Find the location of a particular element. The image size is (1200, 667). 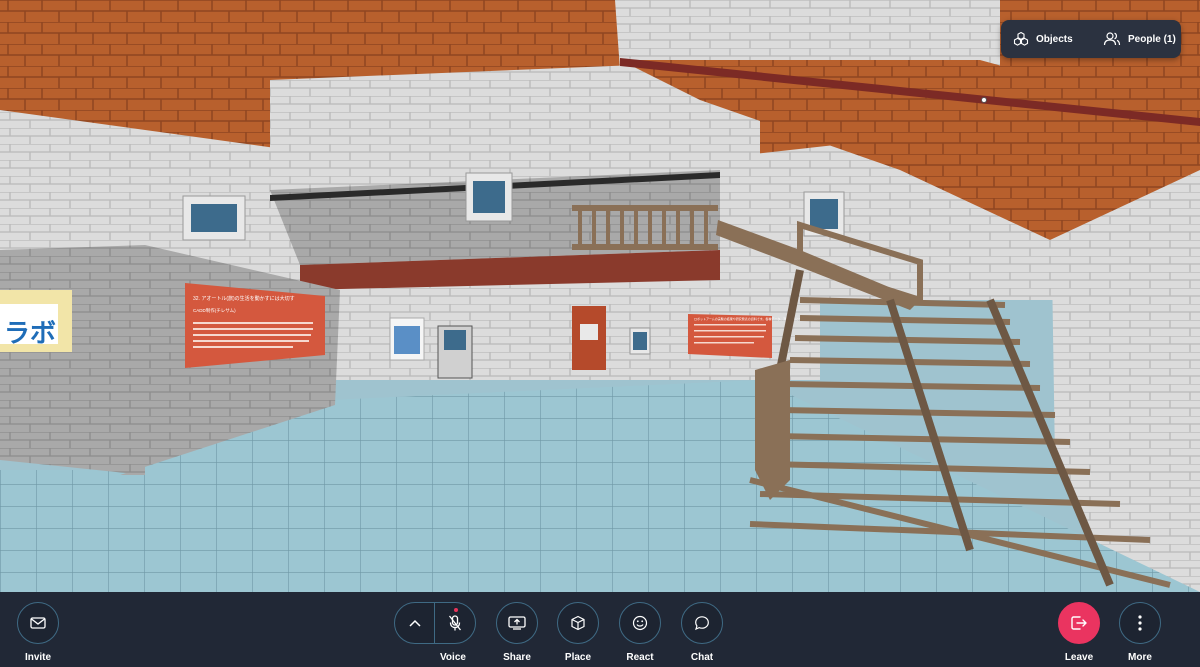

invite-label: Invite is located at coordinates (38, 657).